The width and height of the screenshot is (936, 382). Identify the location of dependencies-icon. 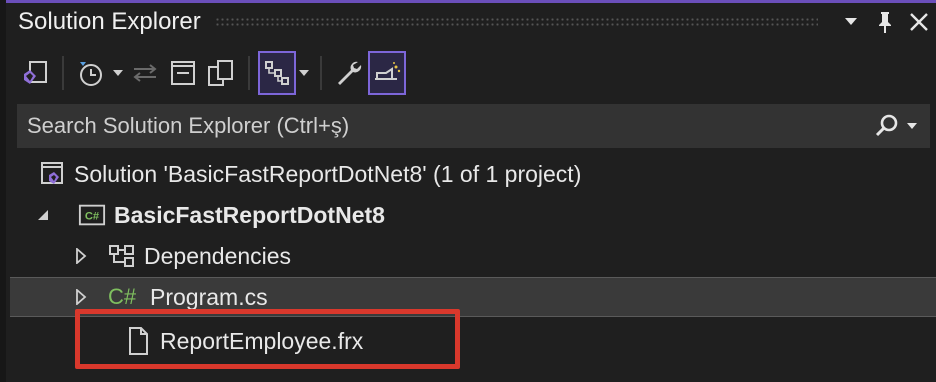
(122, 256).